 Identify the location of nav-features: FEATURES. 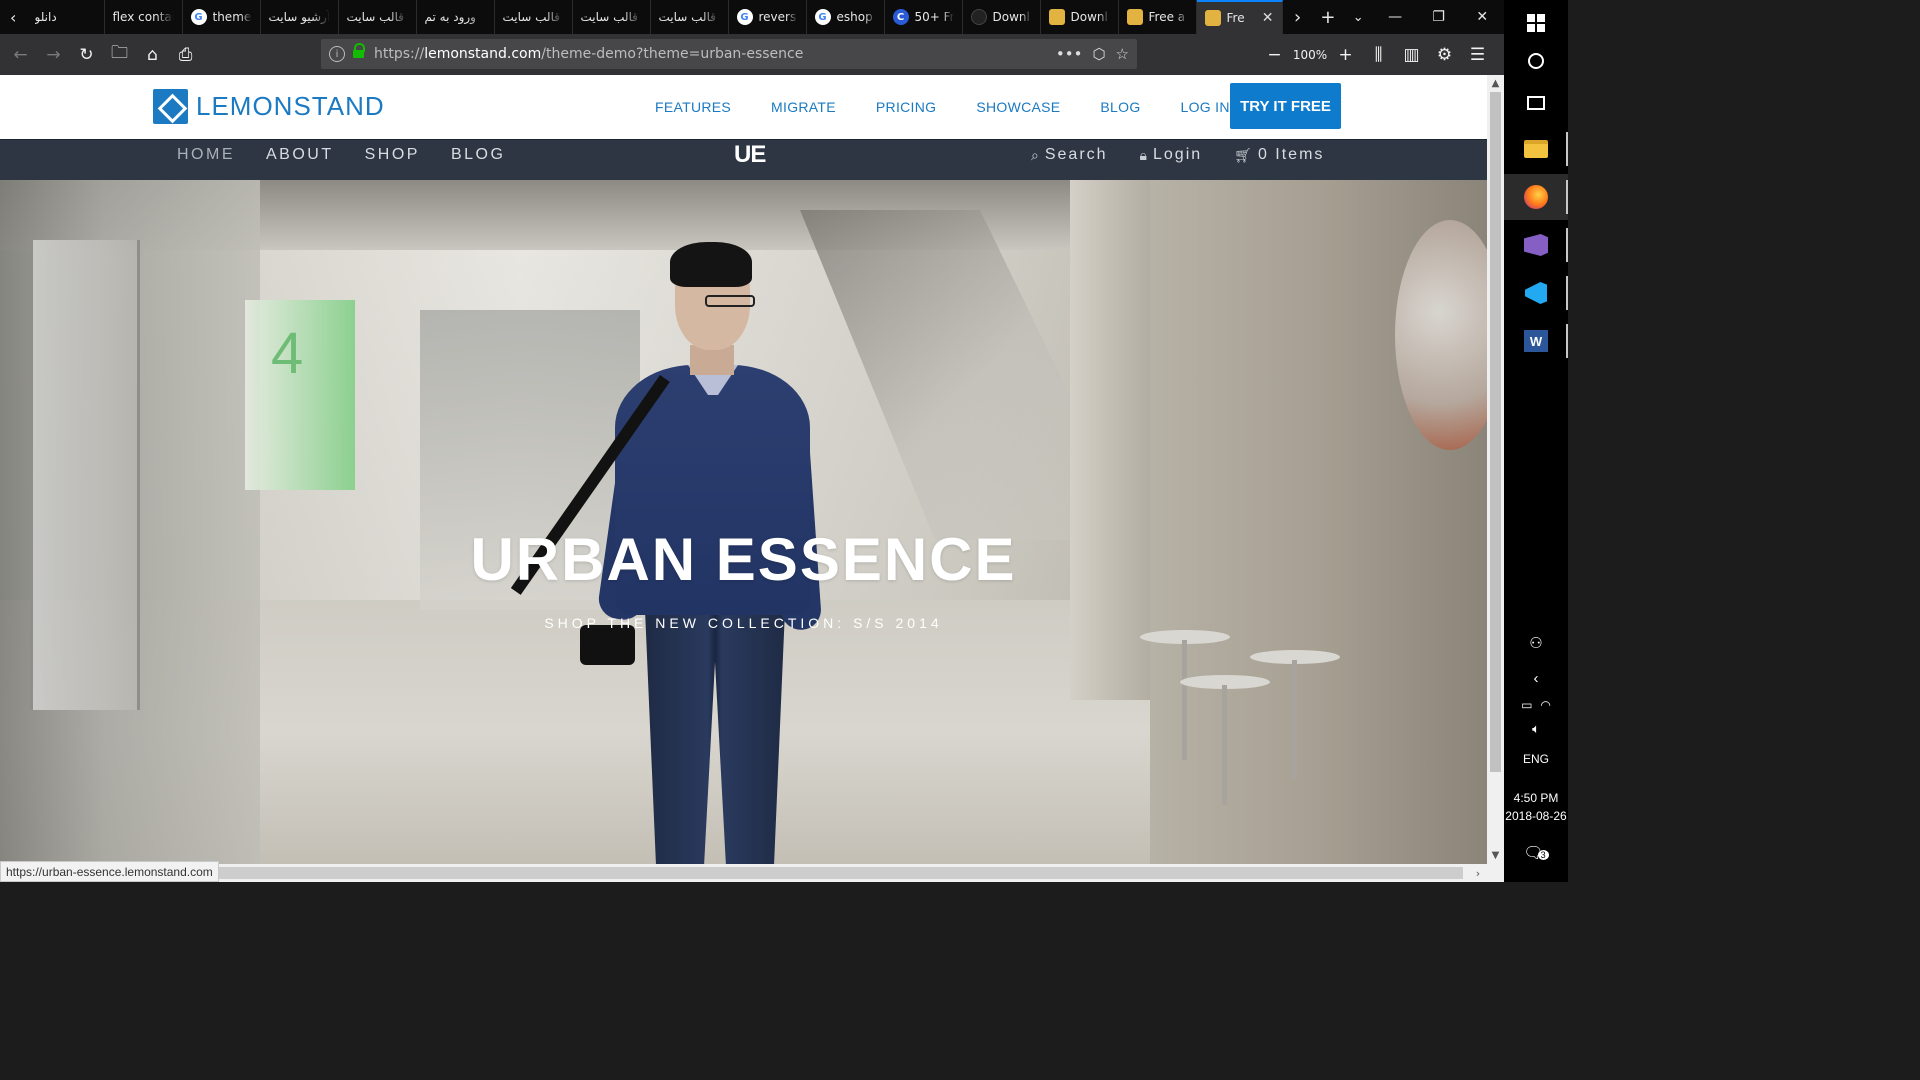
(693, 107).